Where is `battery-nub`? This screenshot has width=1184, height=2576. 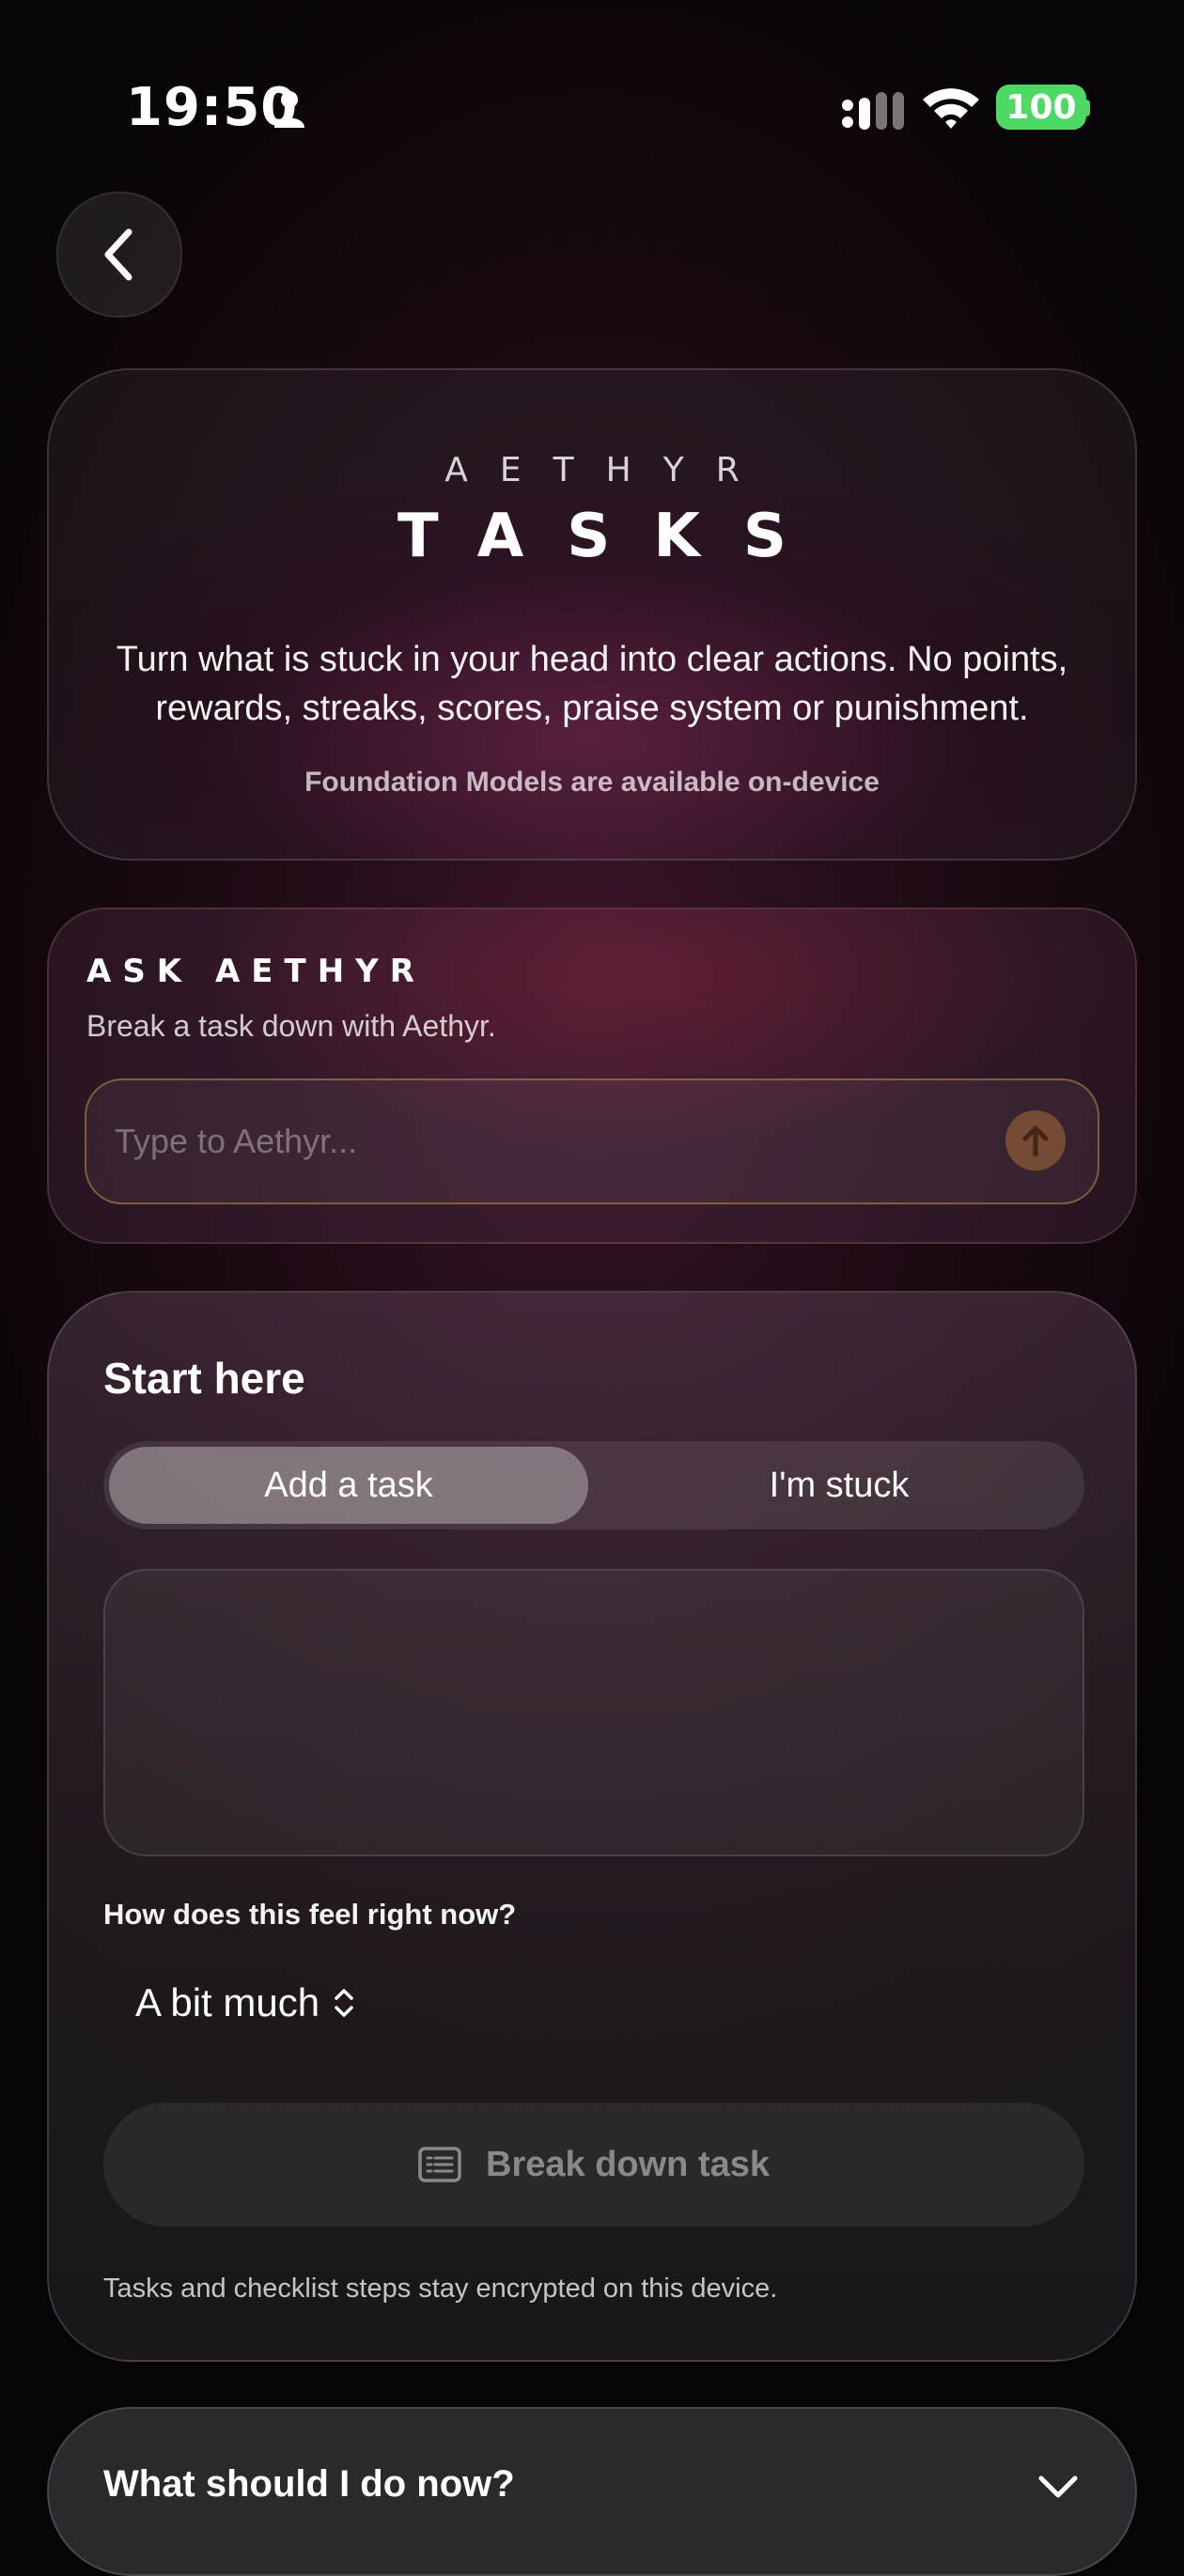 battery-nub is located at coordinates (1086, 108).